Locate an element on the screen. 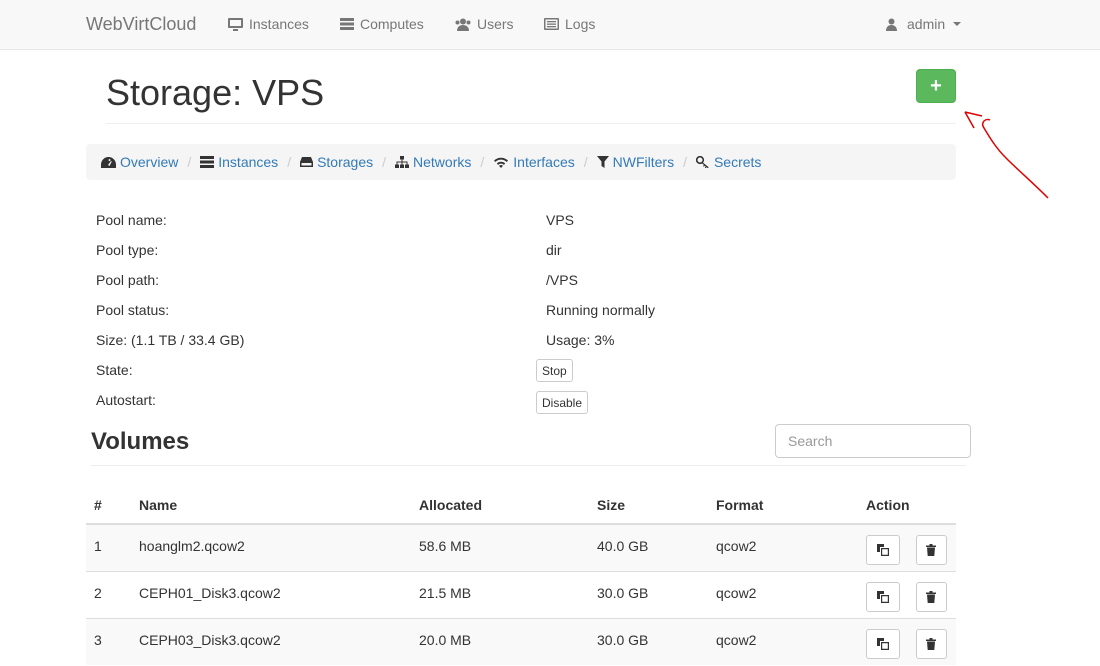 The image size is (1100, 666). user-menu: admin is located at coordinates (924, 24).